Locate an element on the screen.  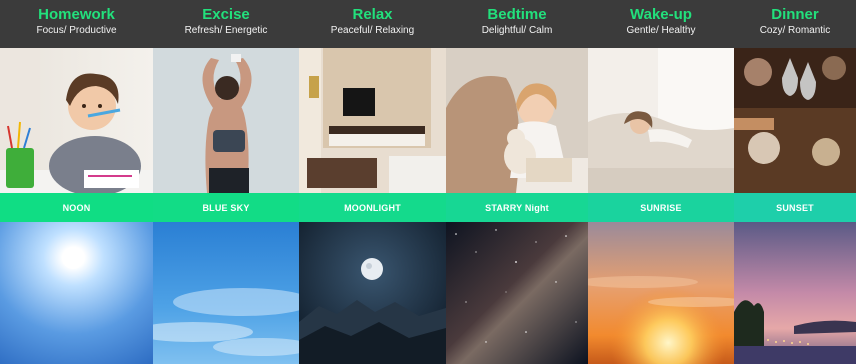
sky-image-starry-night is located at coordinates (517, 293).